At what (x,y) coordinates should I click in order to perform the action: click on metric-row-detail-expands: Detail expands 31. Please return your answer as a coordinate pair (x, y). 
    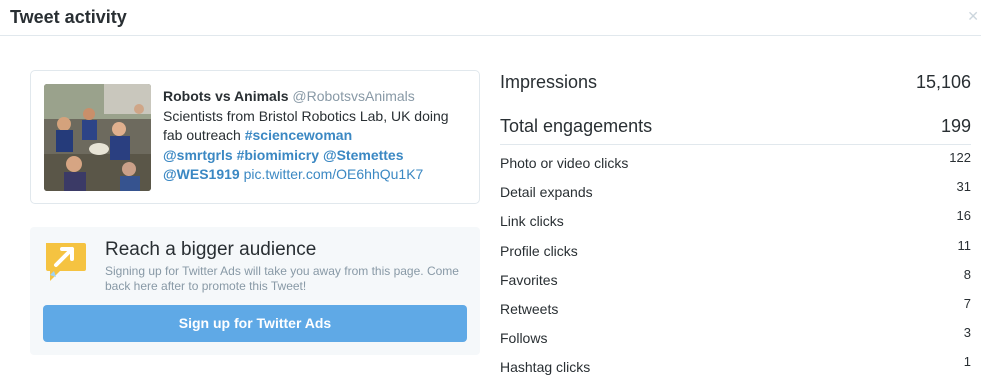
    Looking at the image, I should click on (735, 188).